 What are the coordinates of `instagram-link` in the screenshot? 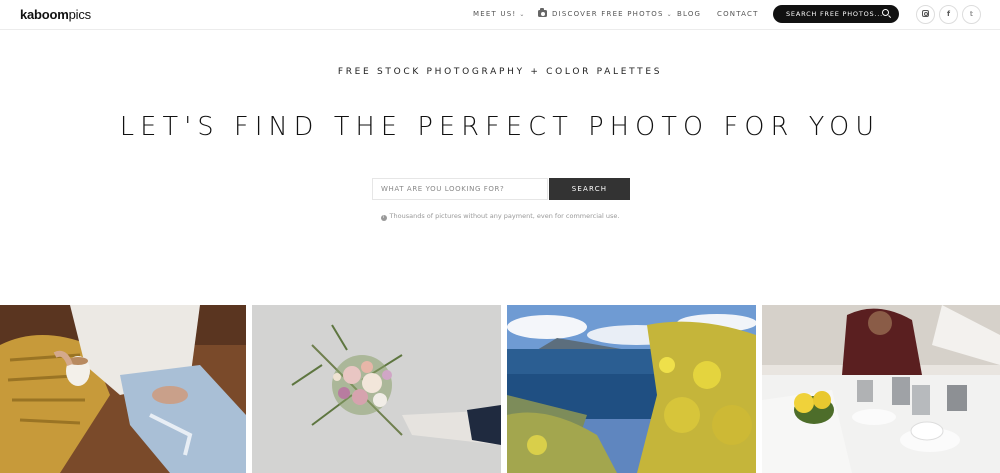 It's located at (925, 14).